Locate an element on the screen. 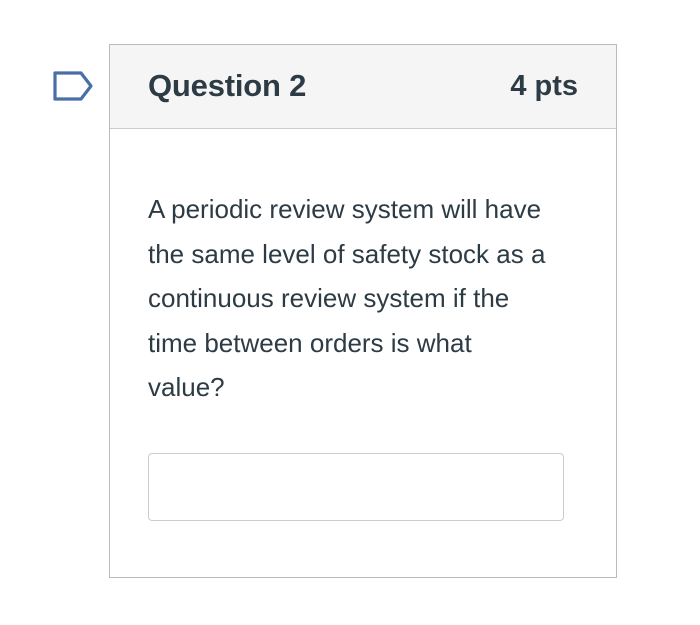  flag-outline-icon is located at coordinates (73, 86).